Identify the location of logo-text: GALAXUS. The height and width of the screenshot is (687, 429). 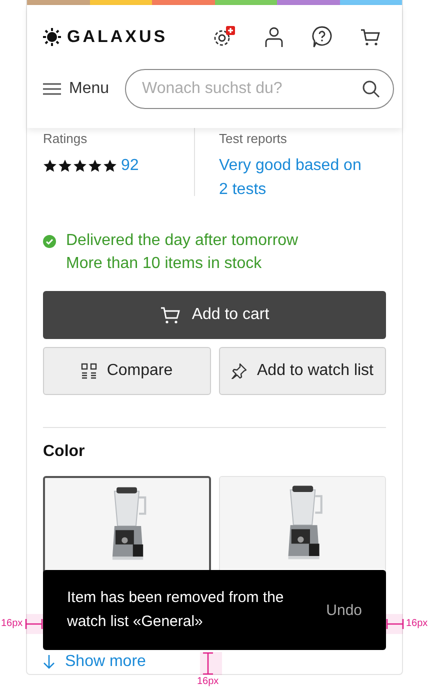
(117, 37).